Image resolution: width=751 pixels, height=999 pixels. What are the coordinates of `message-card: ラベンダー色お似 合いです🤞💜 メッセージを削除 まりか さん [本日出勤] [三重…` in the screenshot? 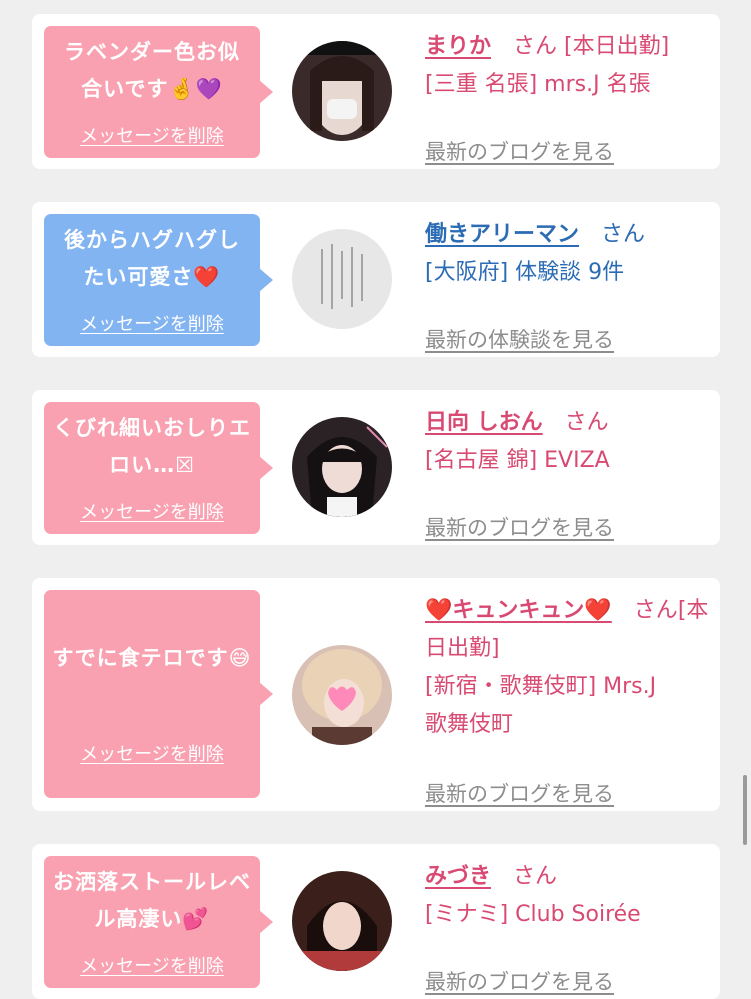 It's located at (376, 91).